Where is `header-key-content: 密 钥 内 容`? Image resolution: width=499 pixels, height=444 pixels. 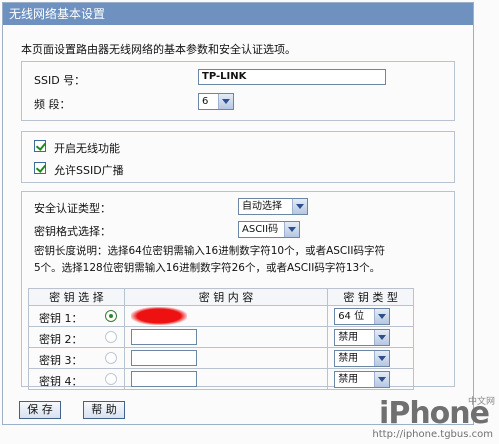 header-key-content: 密 钥 内 容 is located at coordinates (226, 297).